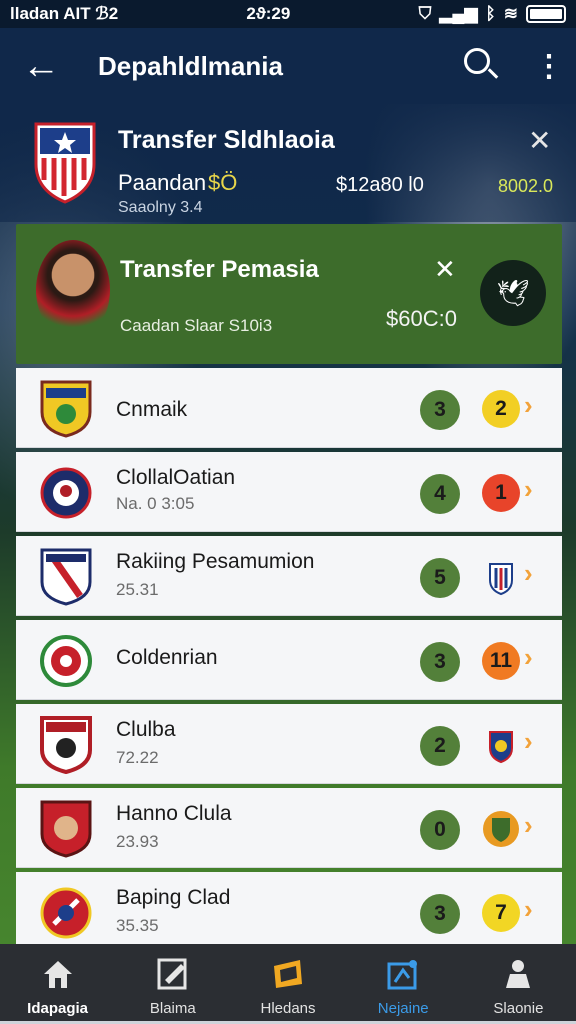 The height and width of the screenshot is (1024, 576). I want to click on promo-subtitle: Caadan Slaar S10i3, so click(196, 325).